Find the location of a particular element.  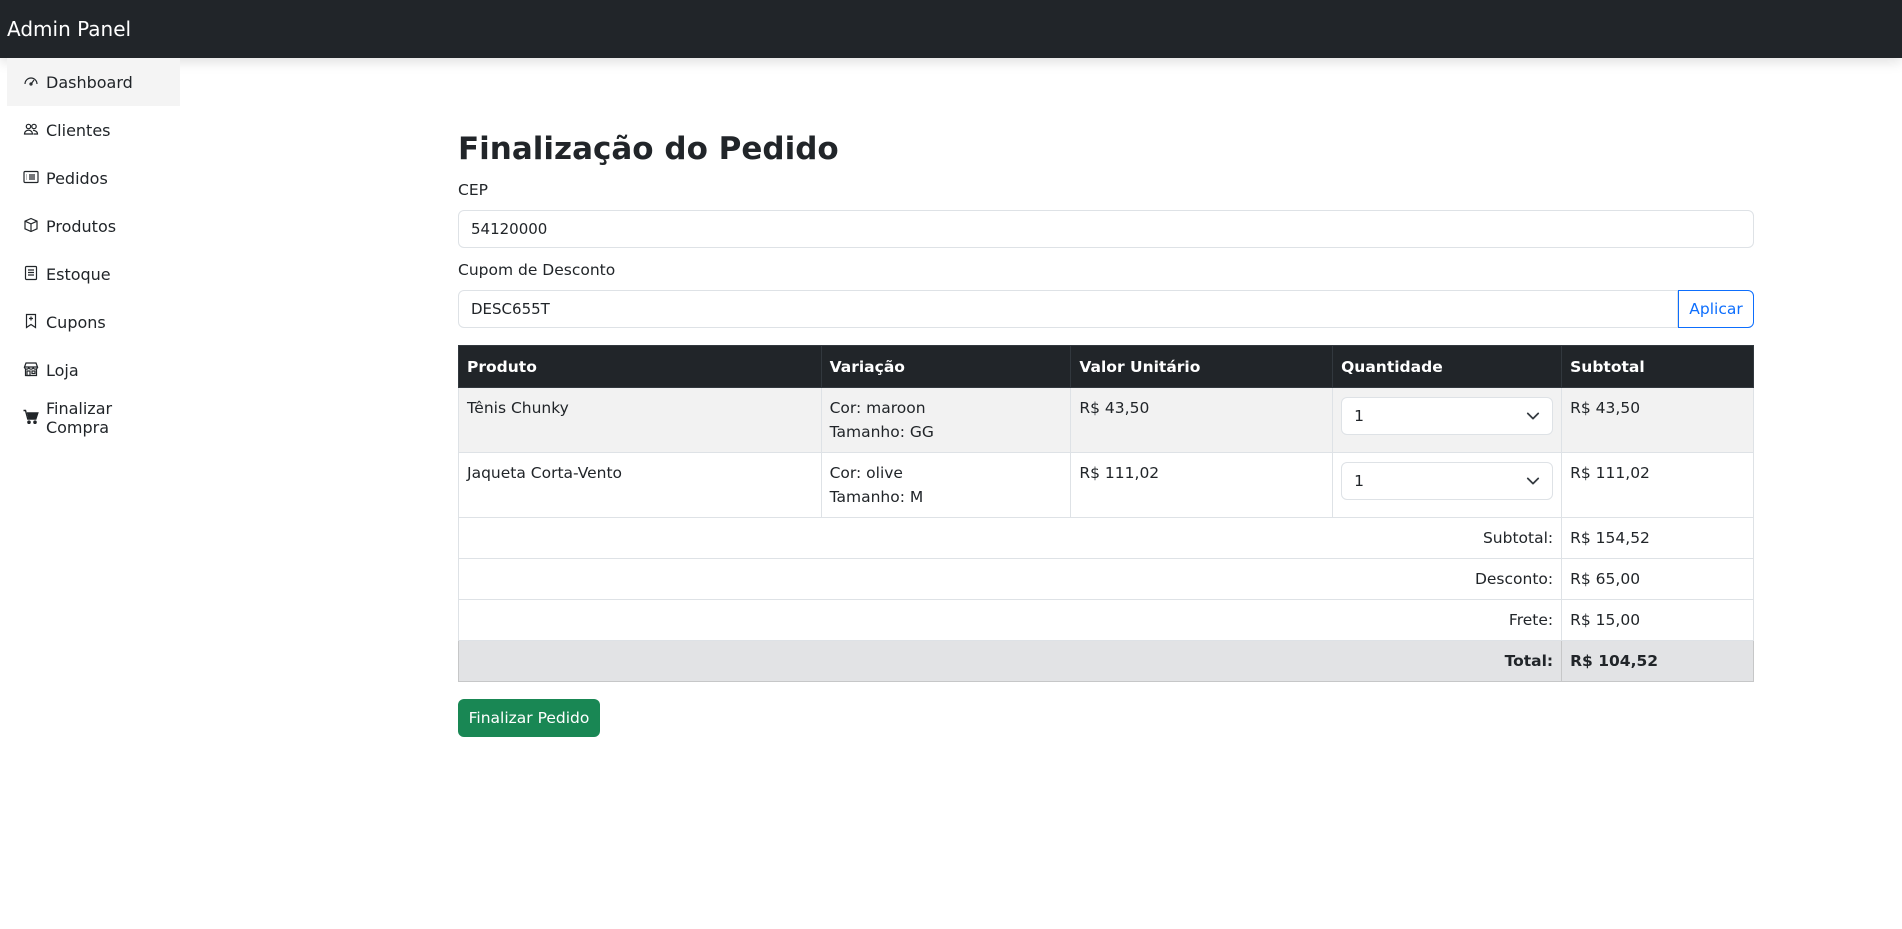

sidebar-item-pedidos: Pedidos is located at coordinates (93, 178).